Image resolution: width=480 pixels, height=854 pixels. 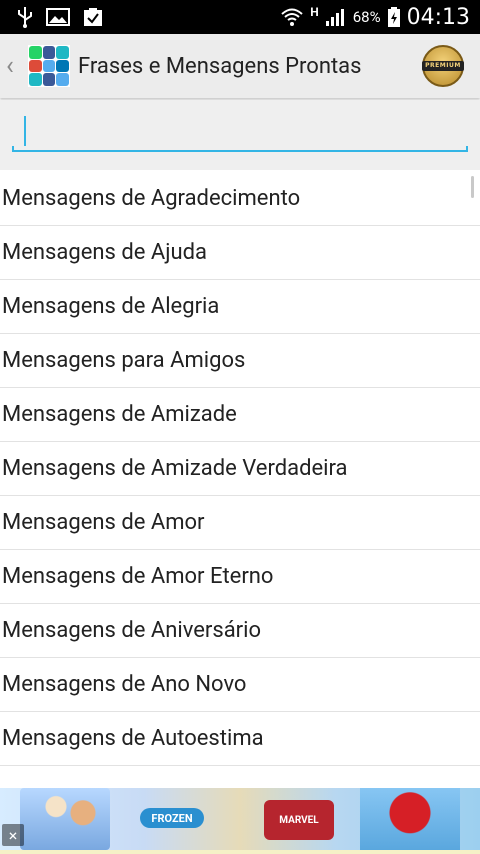 I want to click on status-bar: H 68% 04:13, so click(x=240, y=17).